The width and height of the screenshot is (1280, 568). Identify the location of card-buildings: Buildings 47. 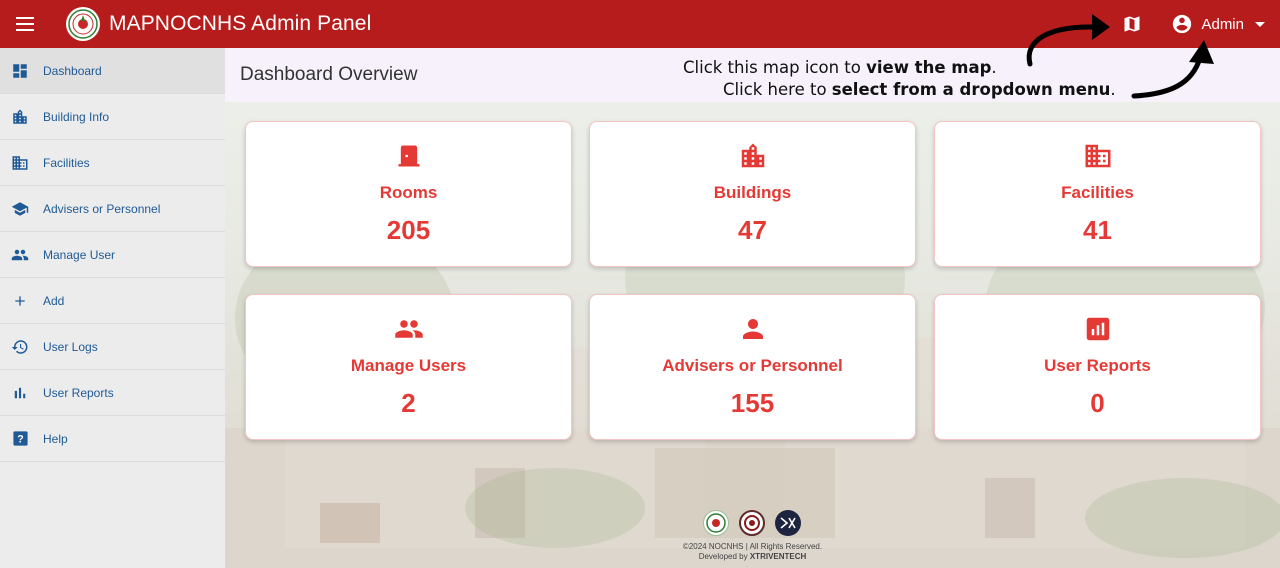
(752, 194).